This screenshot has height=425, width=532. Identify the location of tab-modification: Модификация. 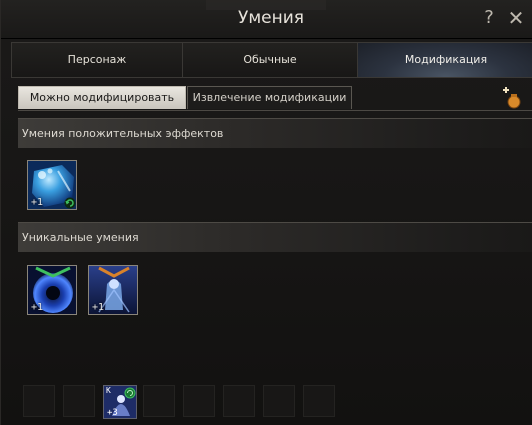
(445, 60).